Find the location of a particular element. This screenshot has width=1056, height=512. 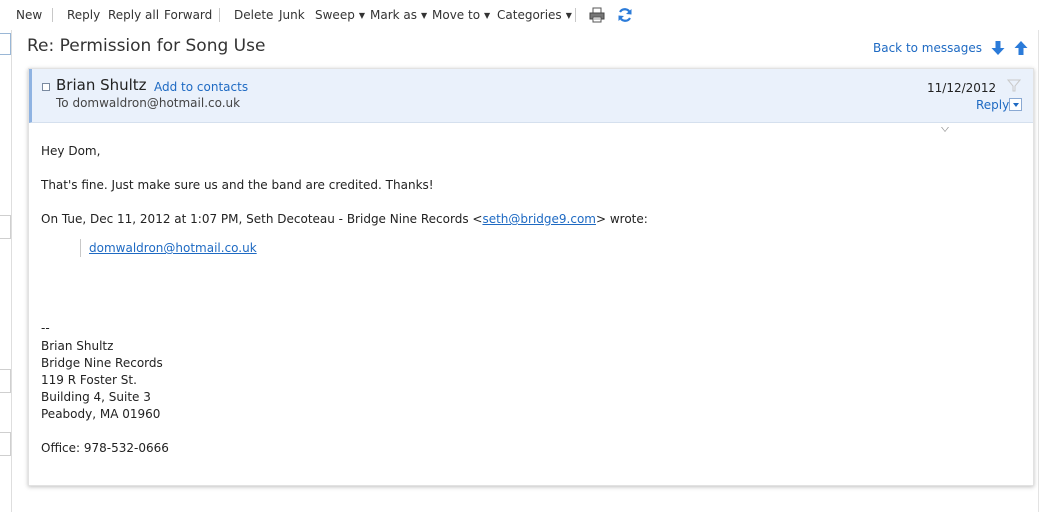

forward-button: Forward is located at coordinates (188, 15).